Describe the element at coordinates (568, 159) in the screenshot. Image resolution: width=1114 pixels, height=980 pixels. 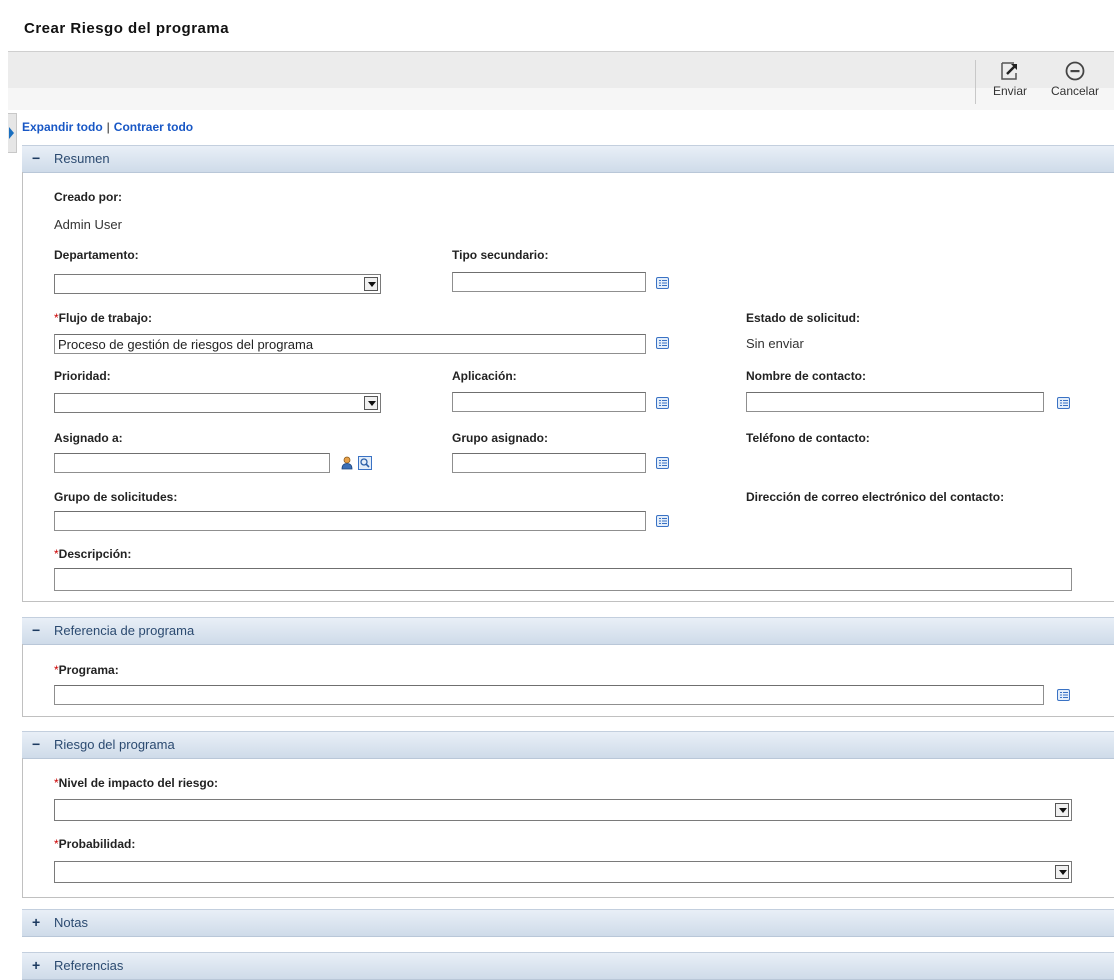
I see `section-header-resumen: − Resumen` at that location.